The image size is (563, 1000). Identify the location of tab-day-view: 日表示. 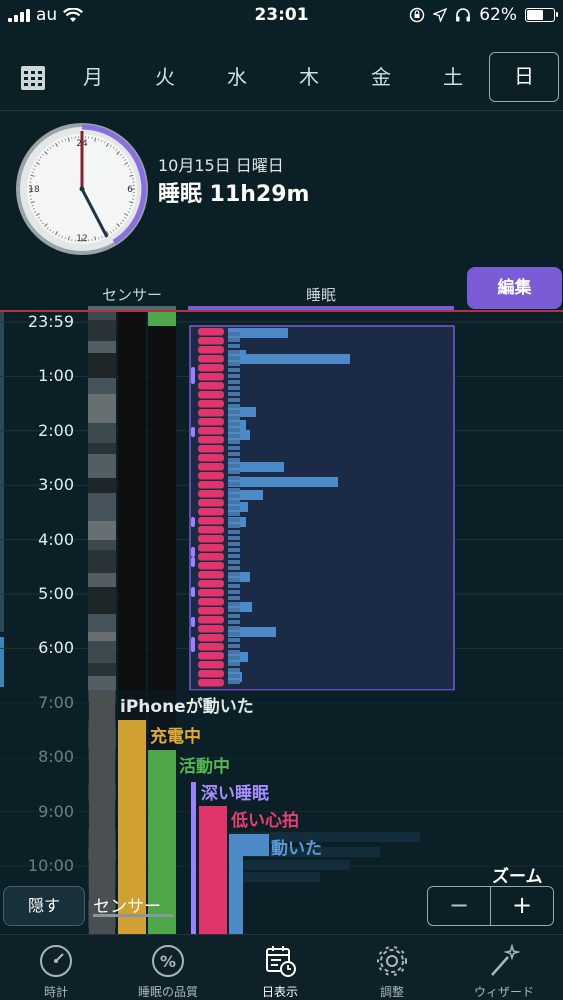
(280, 967).